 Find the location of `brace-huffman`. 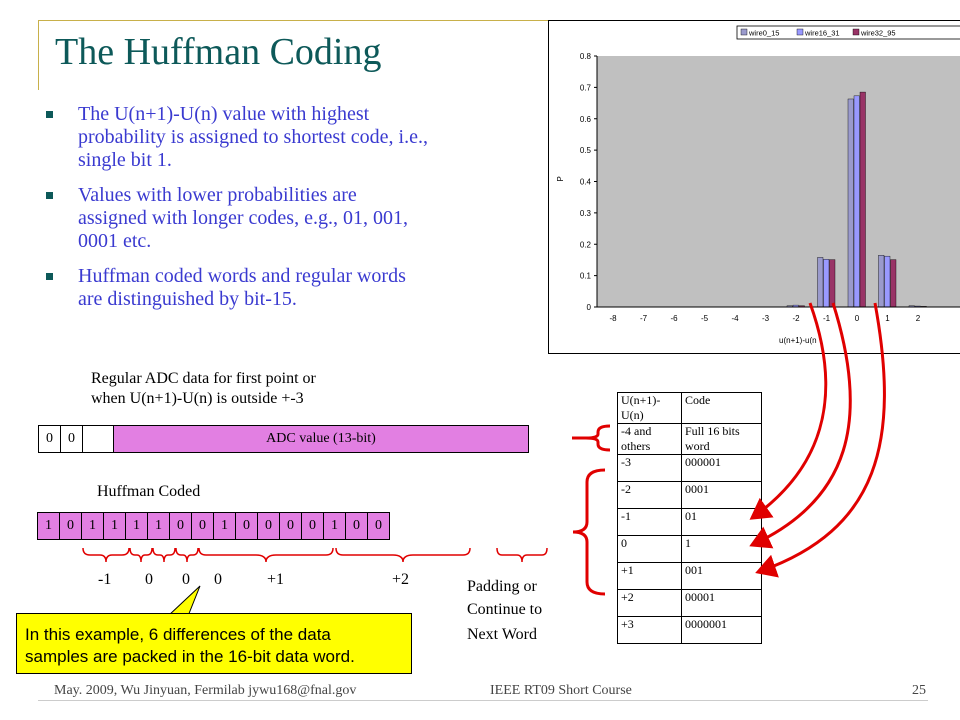

brace-huffman is located at coordinates (589, 532).